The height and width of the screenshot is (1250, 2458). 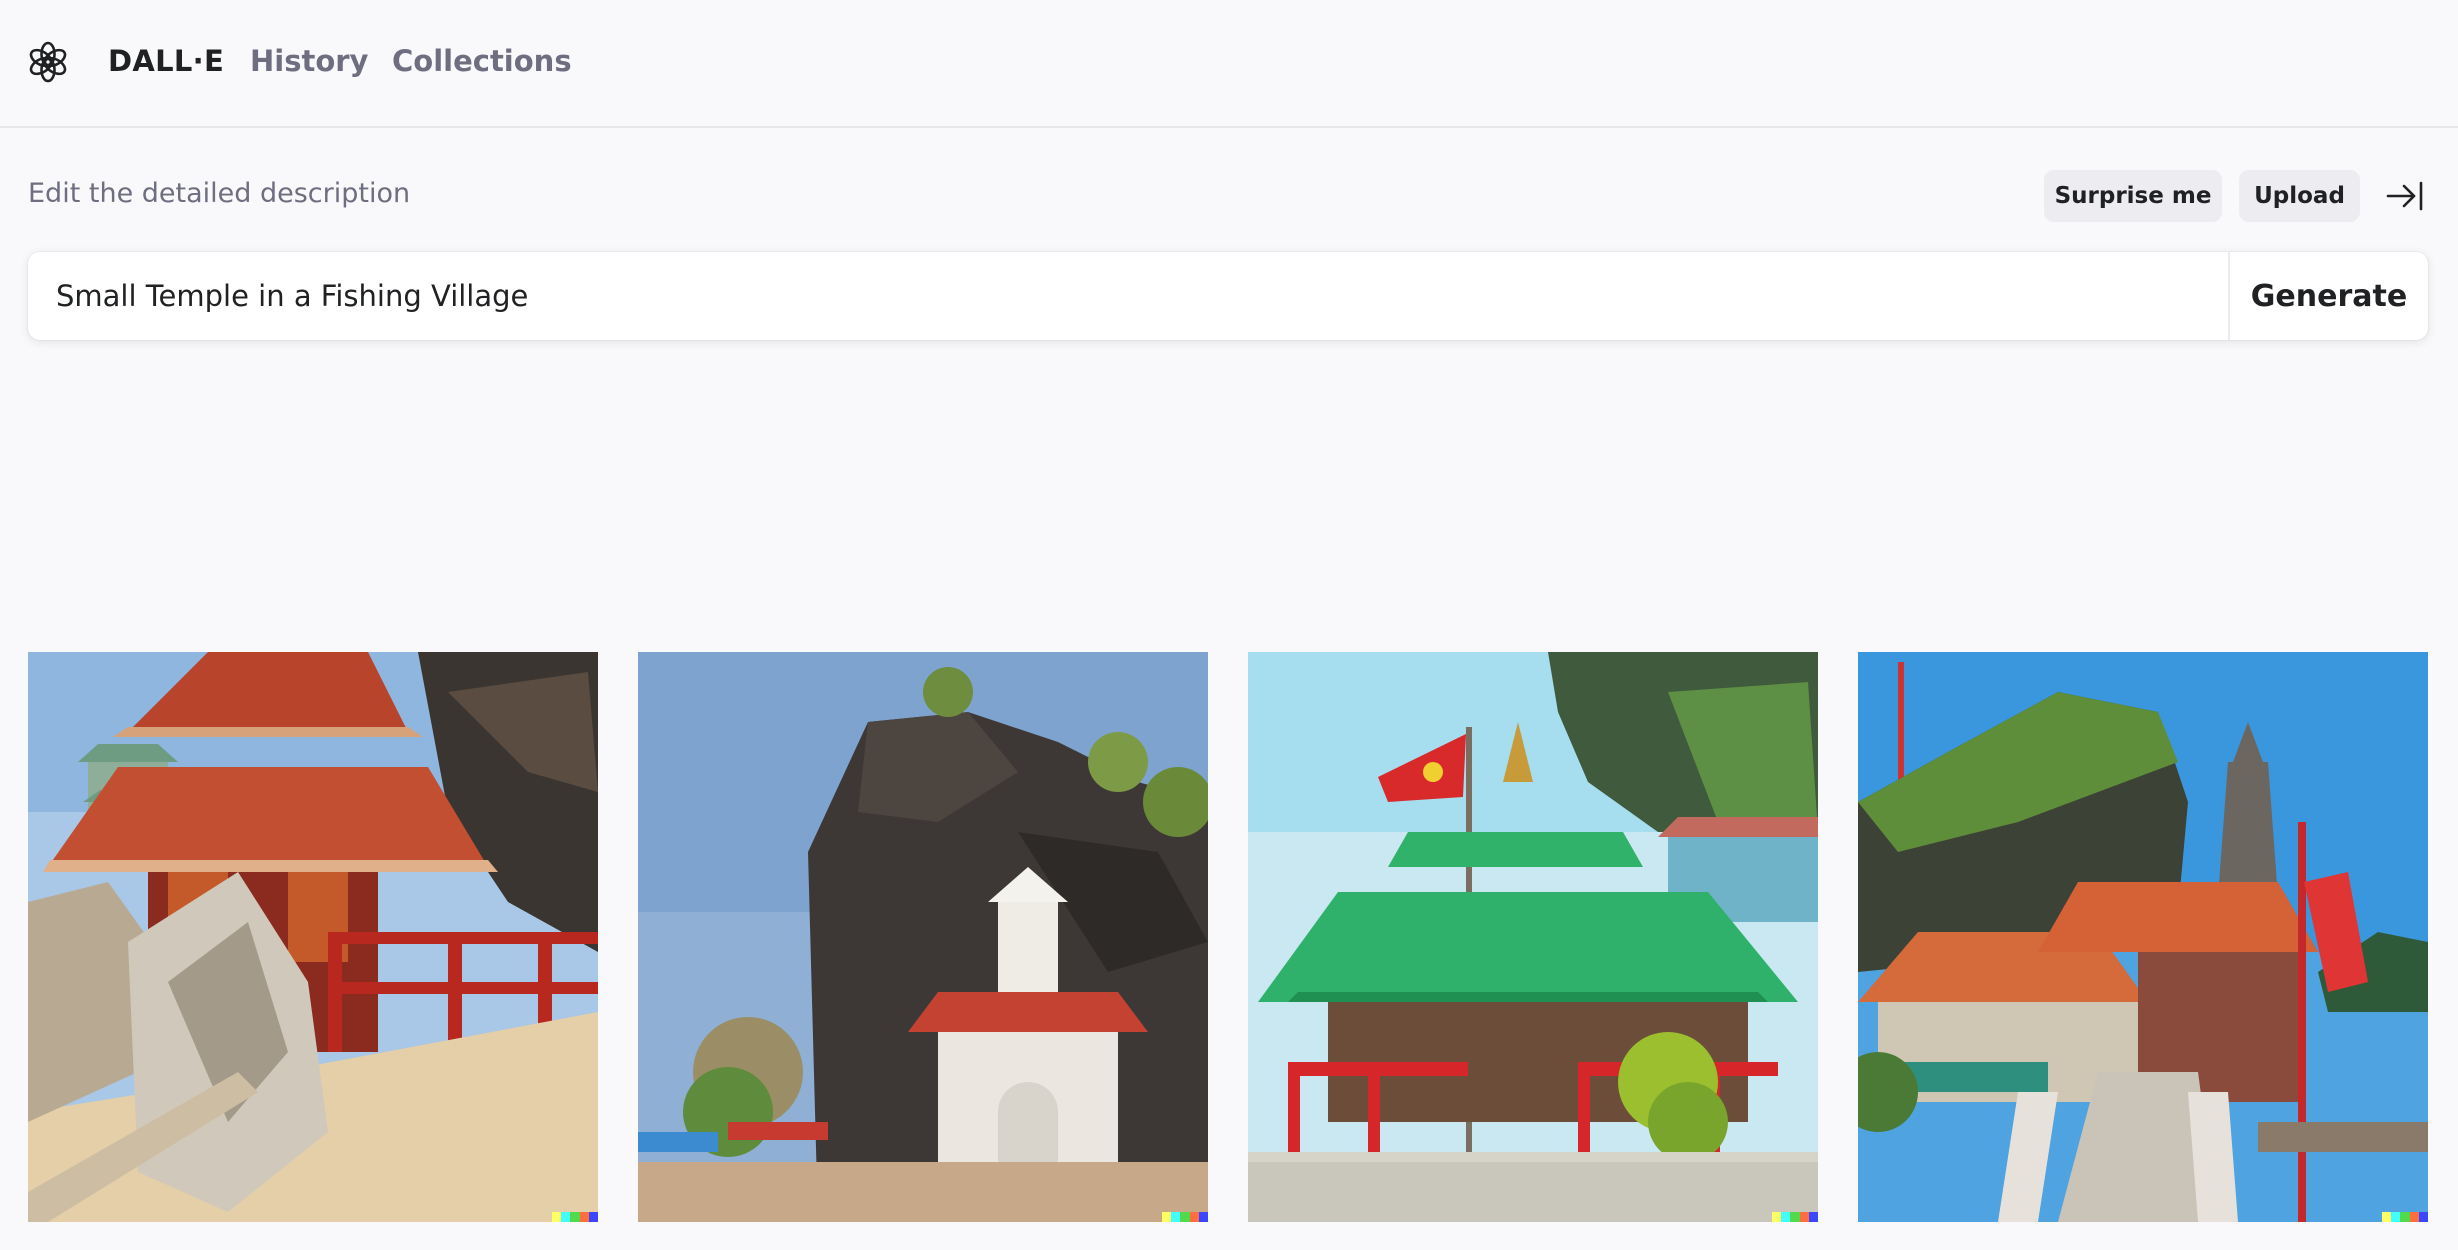 What do you see at coordinates (2299, 196) in the screenshot?
I see `upload-button: Upload` at bounding box center [2299, 196].